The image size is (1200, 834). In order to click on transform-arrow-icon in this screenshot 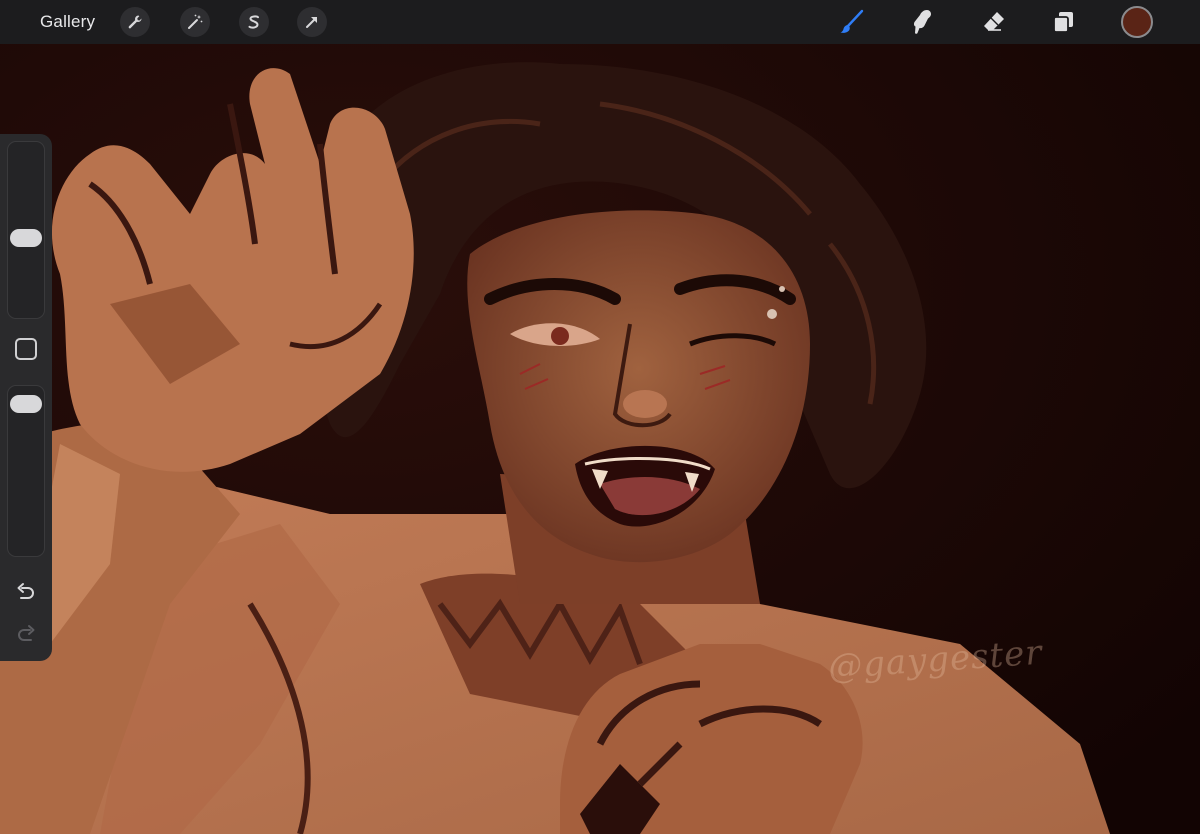, I will do `click(312, 22)`.